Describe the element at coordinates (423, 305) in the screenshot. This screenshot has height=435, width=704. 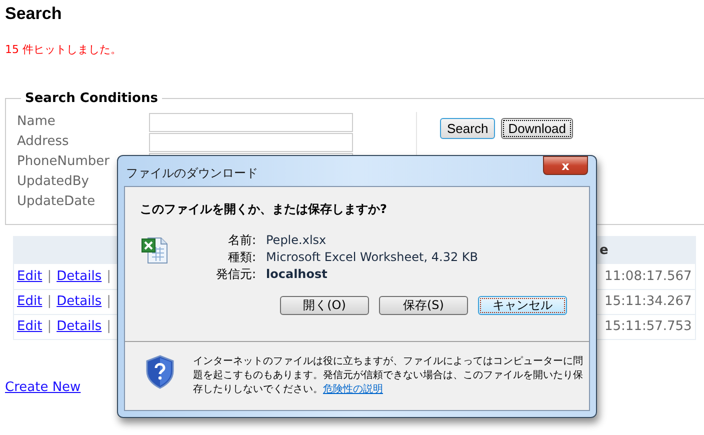
I see `dialog-button: 保存(S)` at that location.